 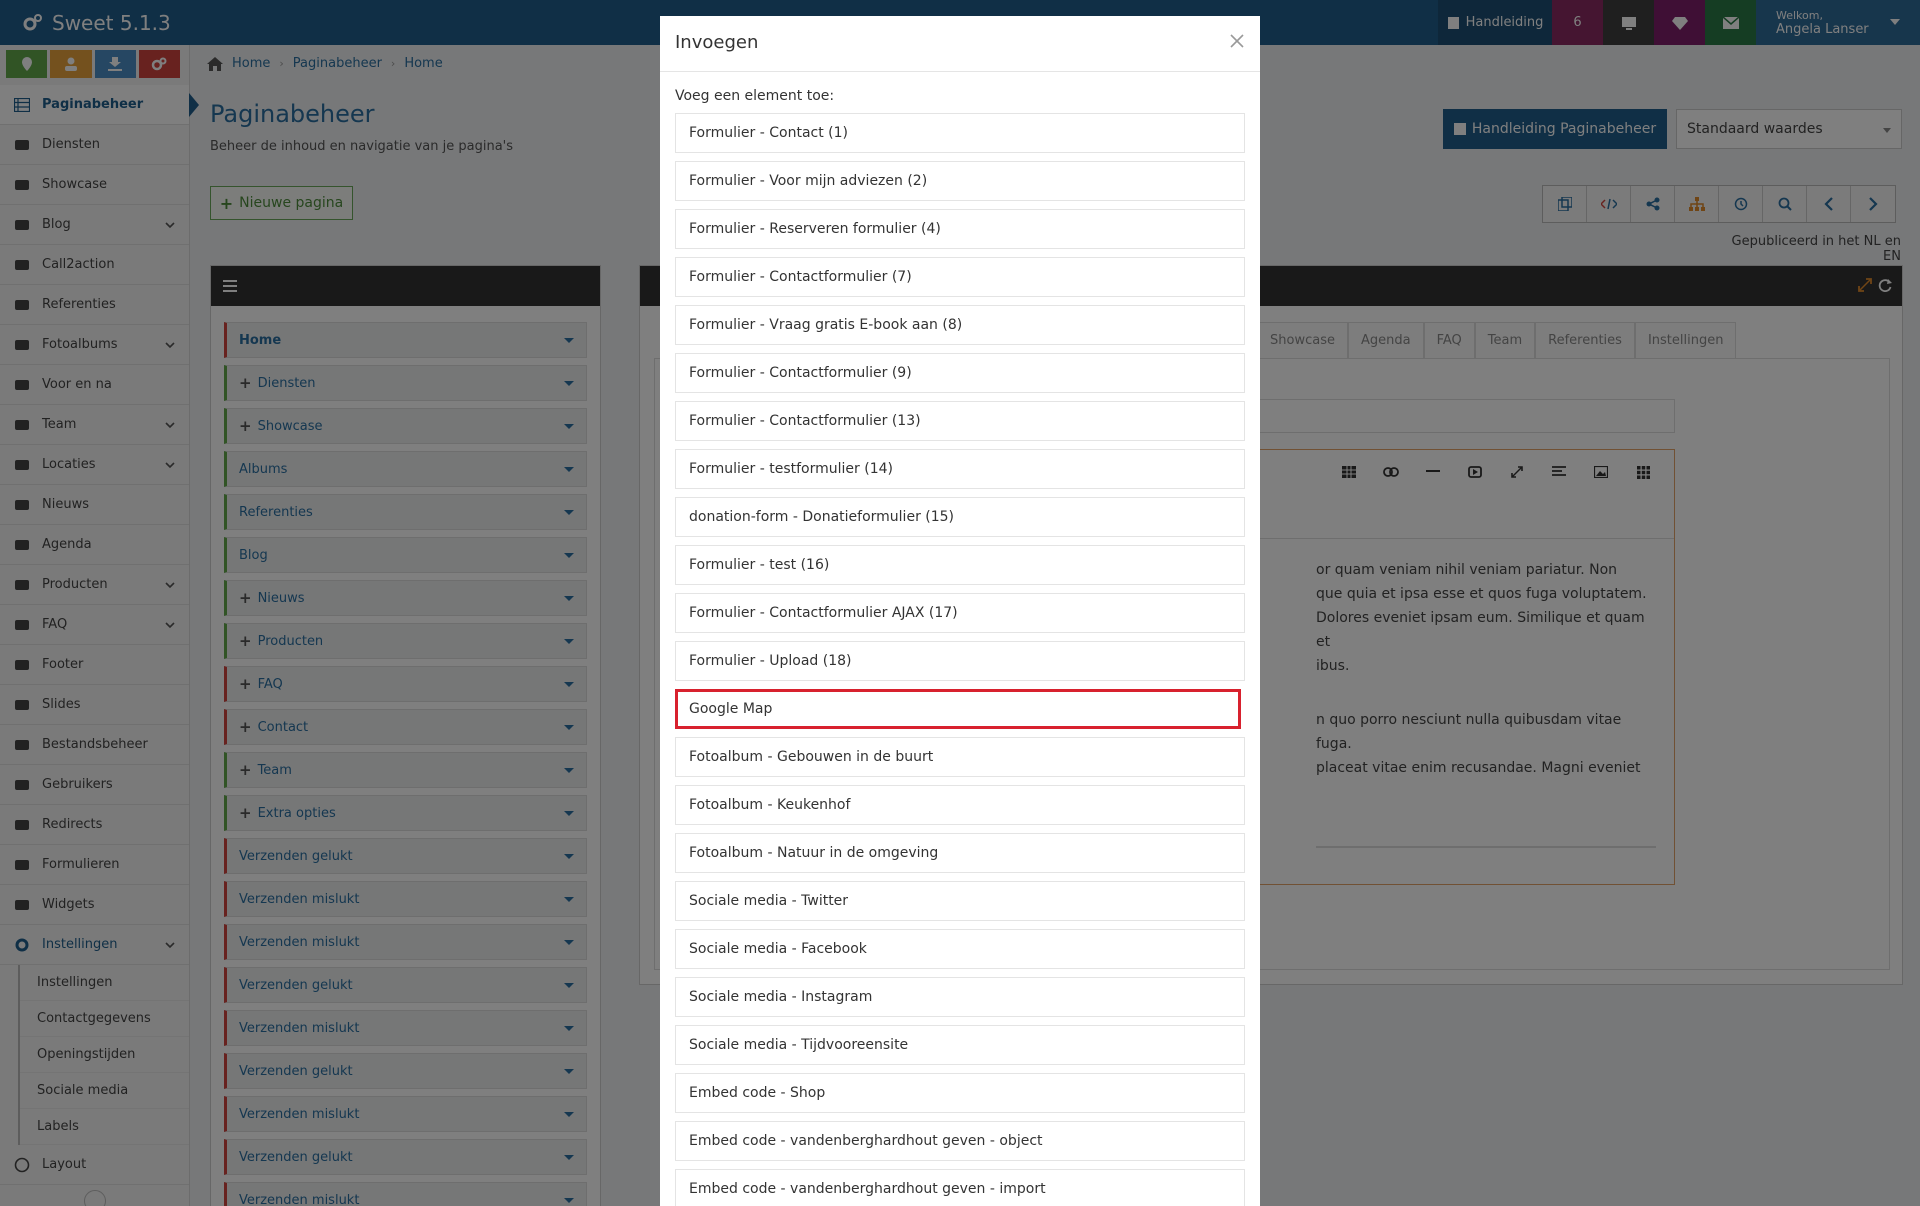 I want to click on modal-header: Invoegen, so click(x=960, y=44).